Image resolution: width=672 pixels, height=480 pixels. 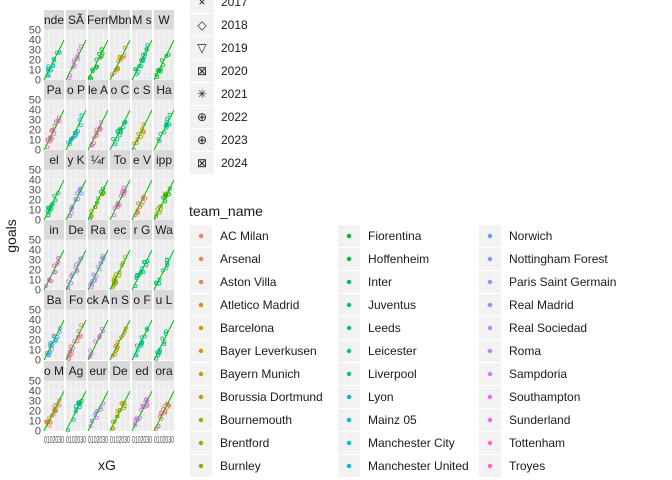 I want to click on legend-label: Real Sociedad, so click(x=548, y=328).